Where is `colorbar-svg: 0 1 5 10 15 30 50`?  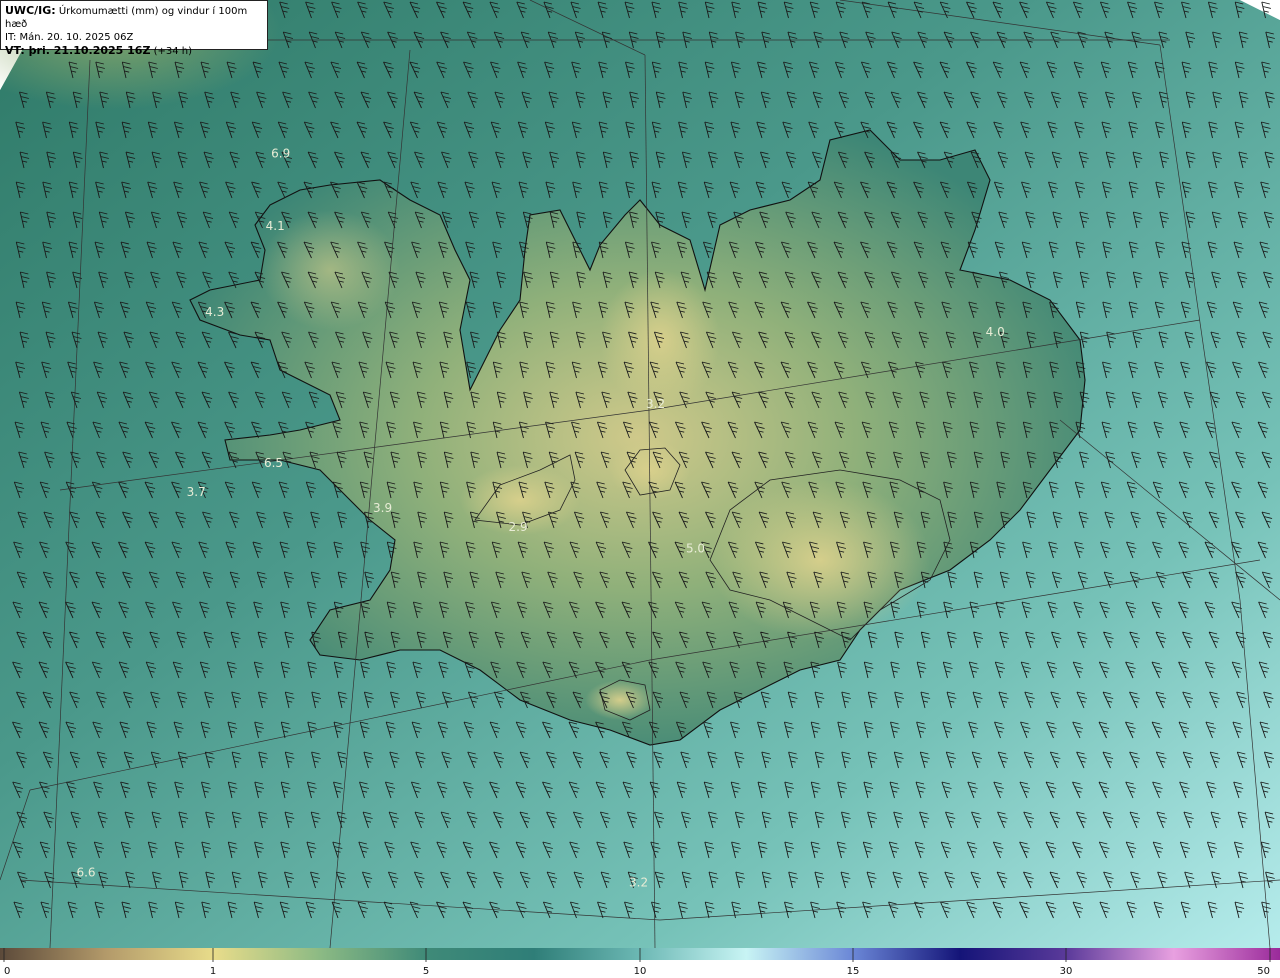
colorbar-svg: 0 1 5 10 15 30 50 is located at coordinates (640, 962).